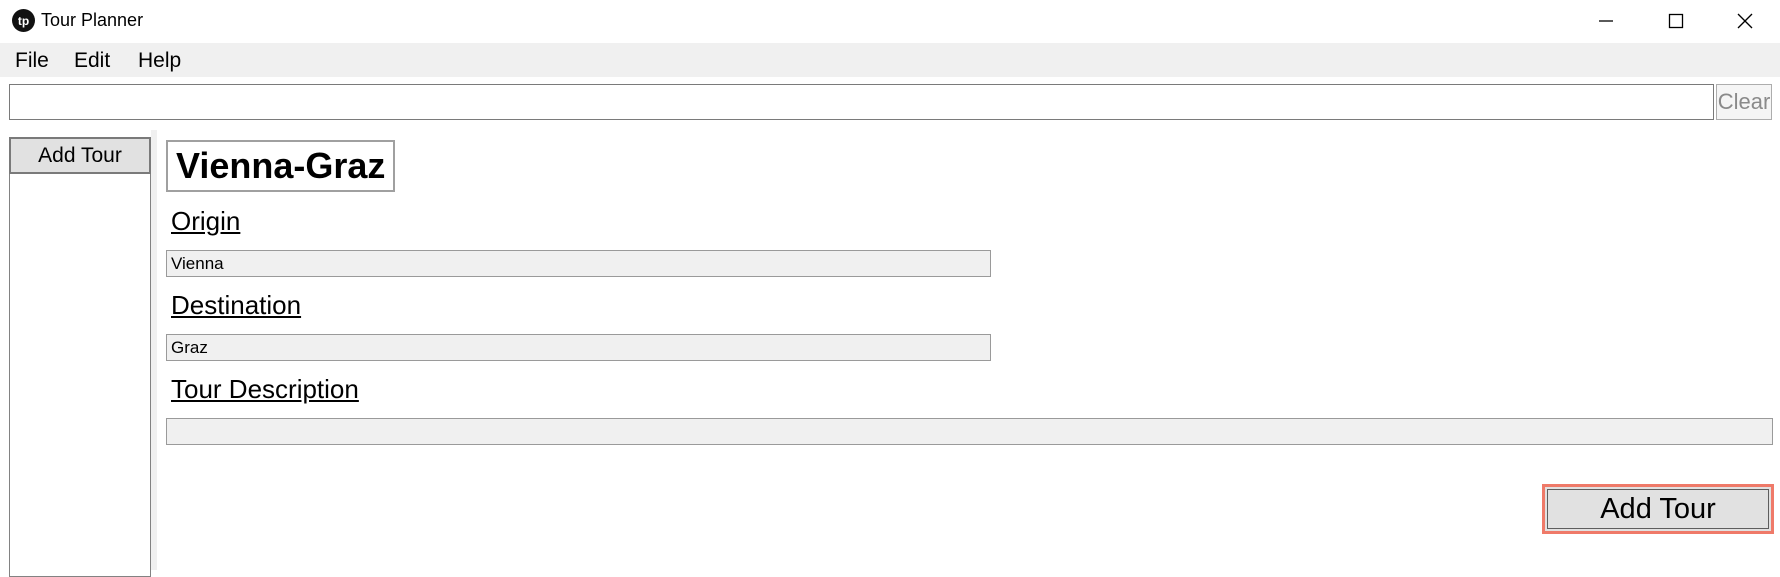 The height and width of the screenshot is (577, 1780). Describe the element at coordinates (206, 221) in the screenshot. I see `origin-label: Origin` at that location.